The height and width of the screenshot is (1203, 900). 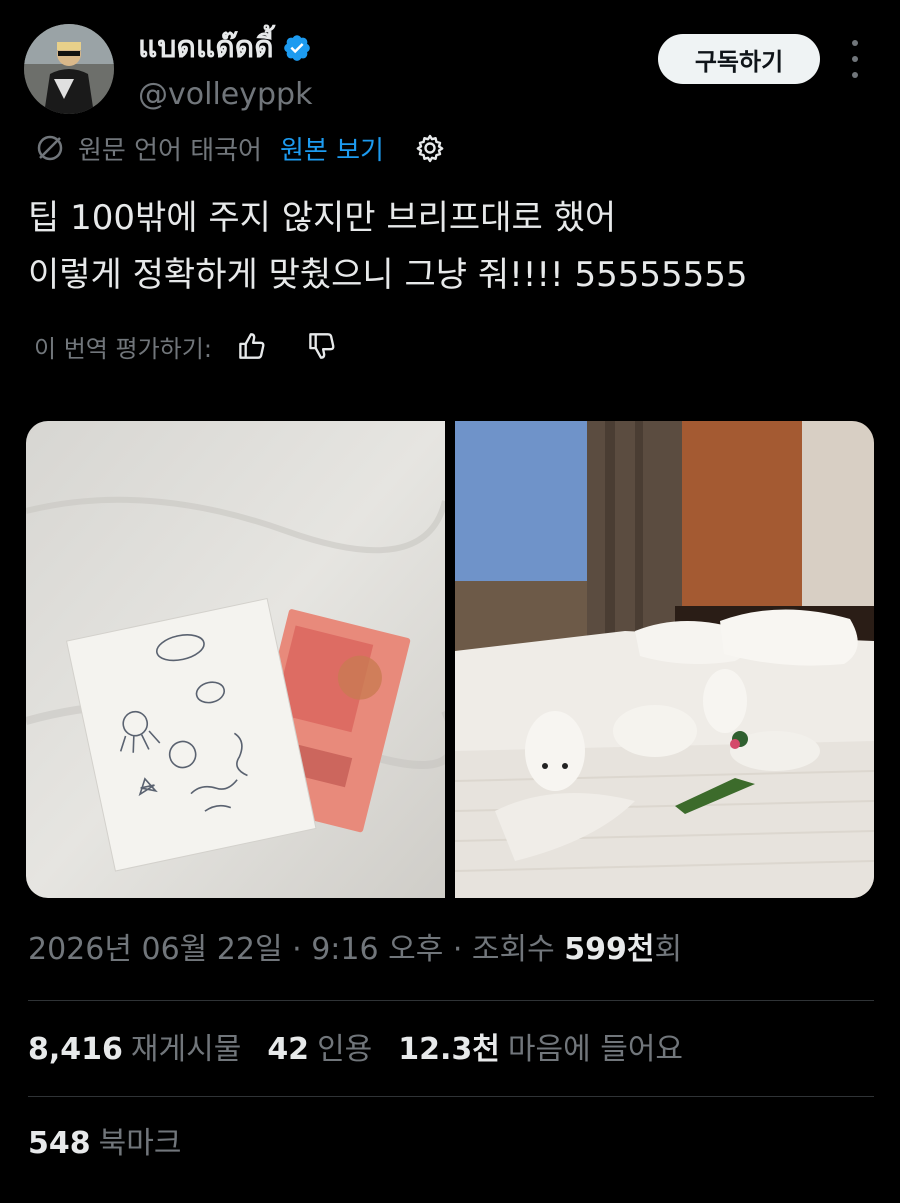 I want to click on views-count: 599천, so click(x=609, y=949).